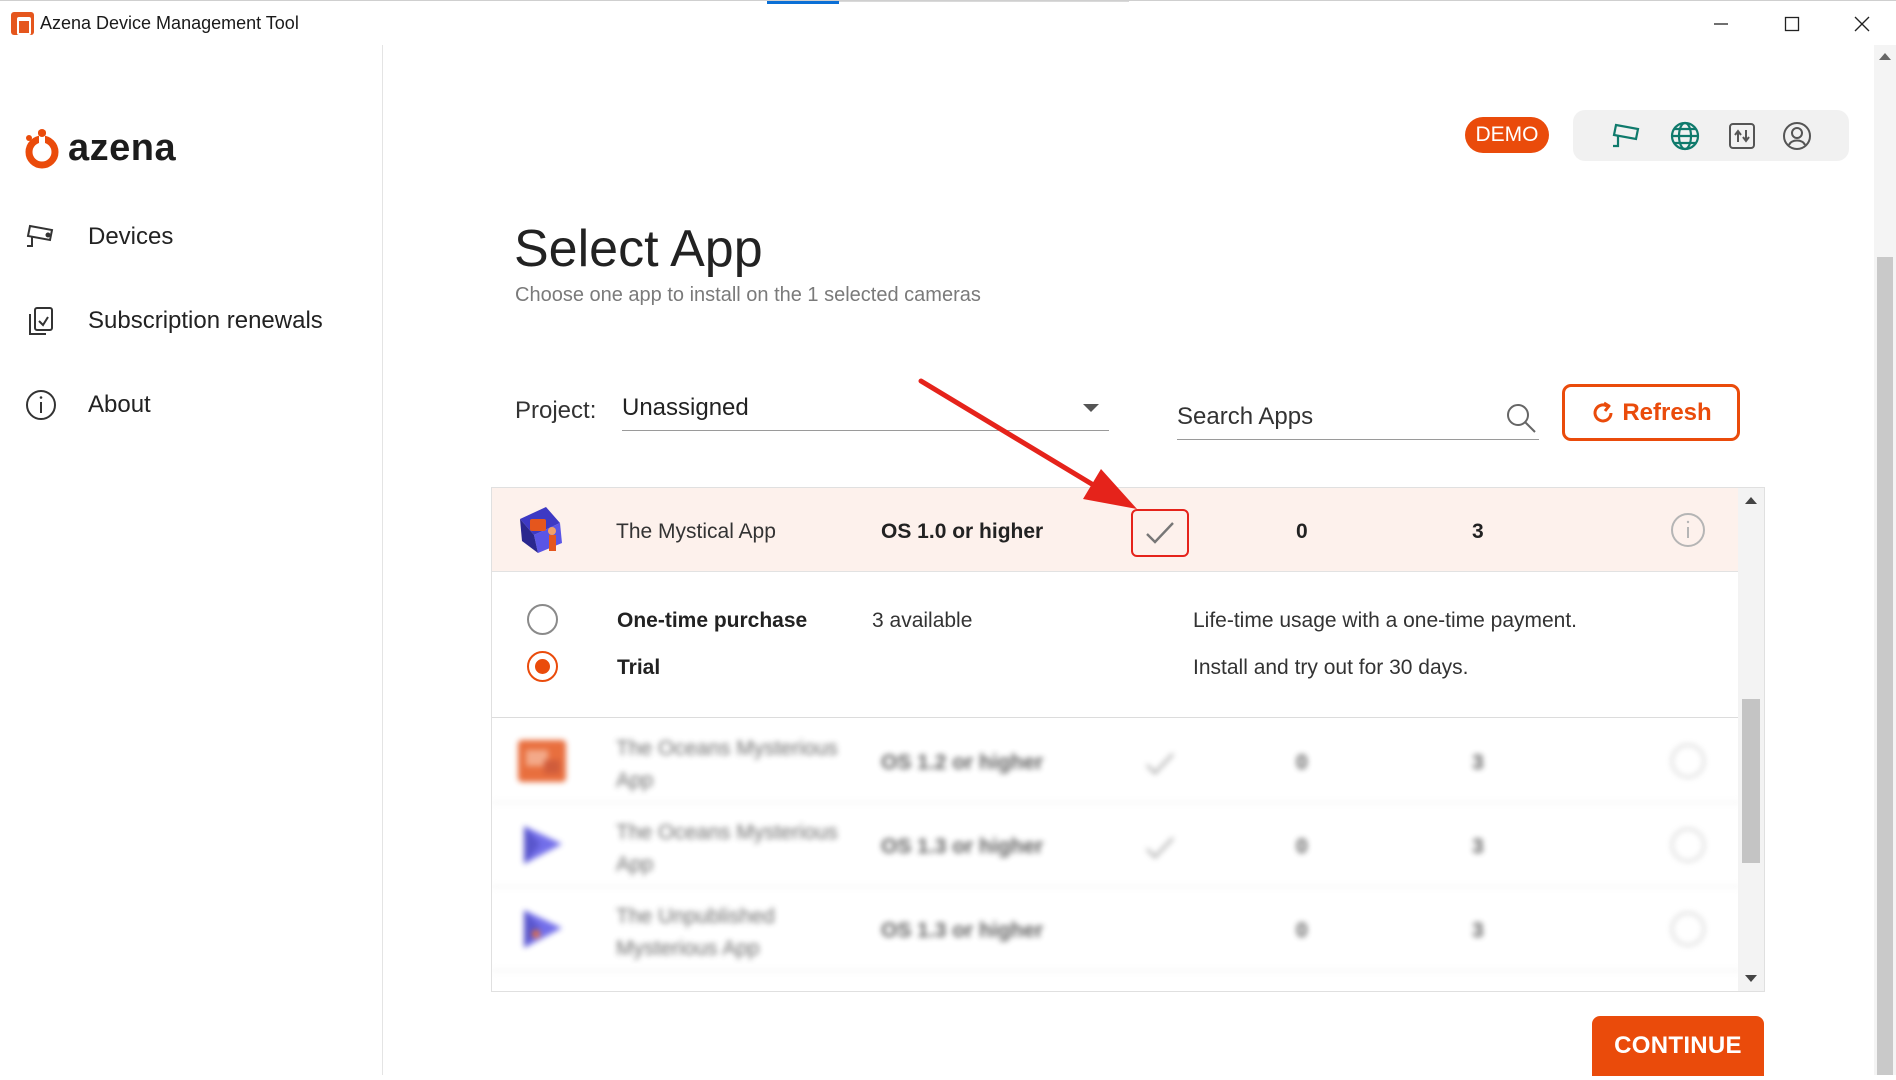  What do you see at coordinates (984, 1) in the screenshot?
I see `titlebar-divider` at bounding box center [984, 1].